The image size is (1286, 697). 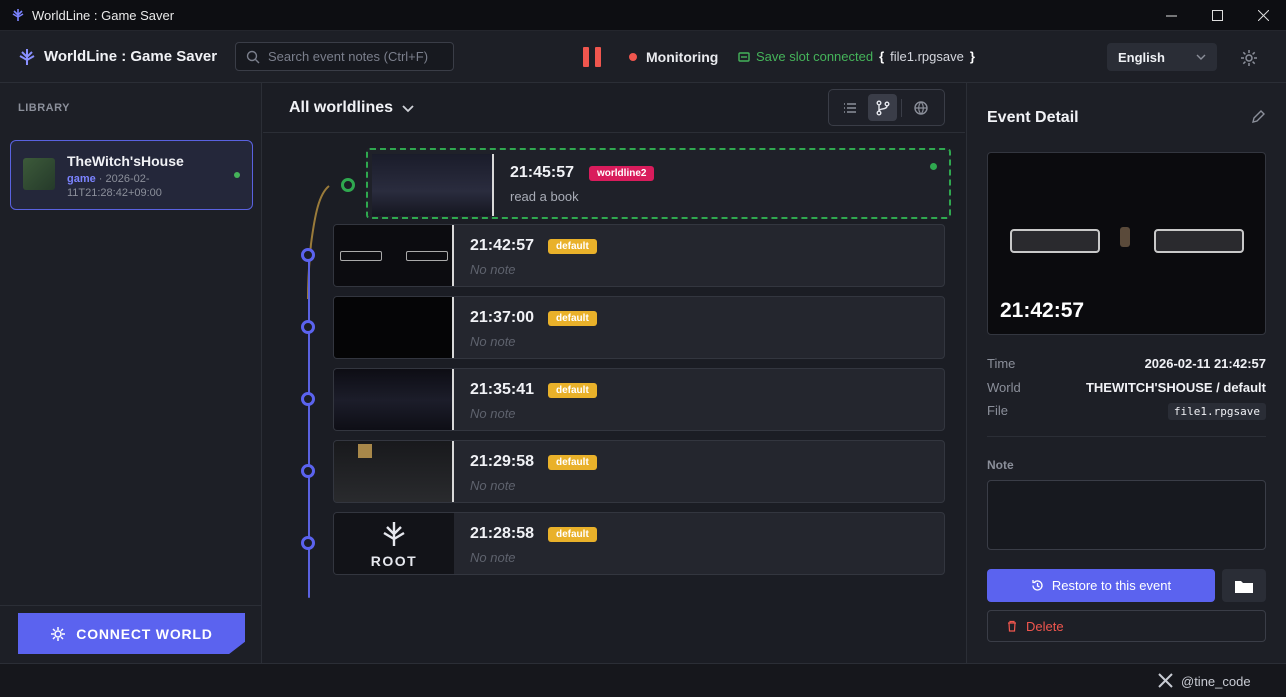 What do you see at coordinates (131, 56) in the screenshot?
I see `brand-name: WorldLine : Game Saver` at bounding box center [131, 56].